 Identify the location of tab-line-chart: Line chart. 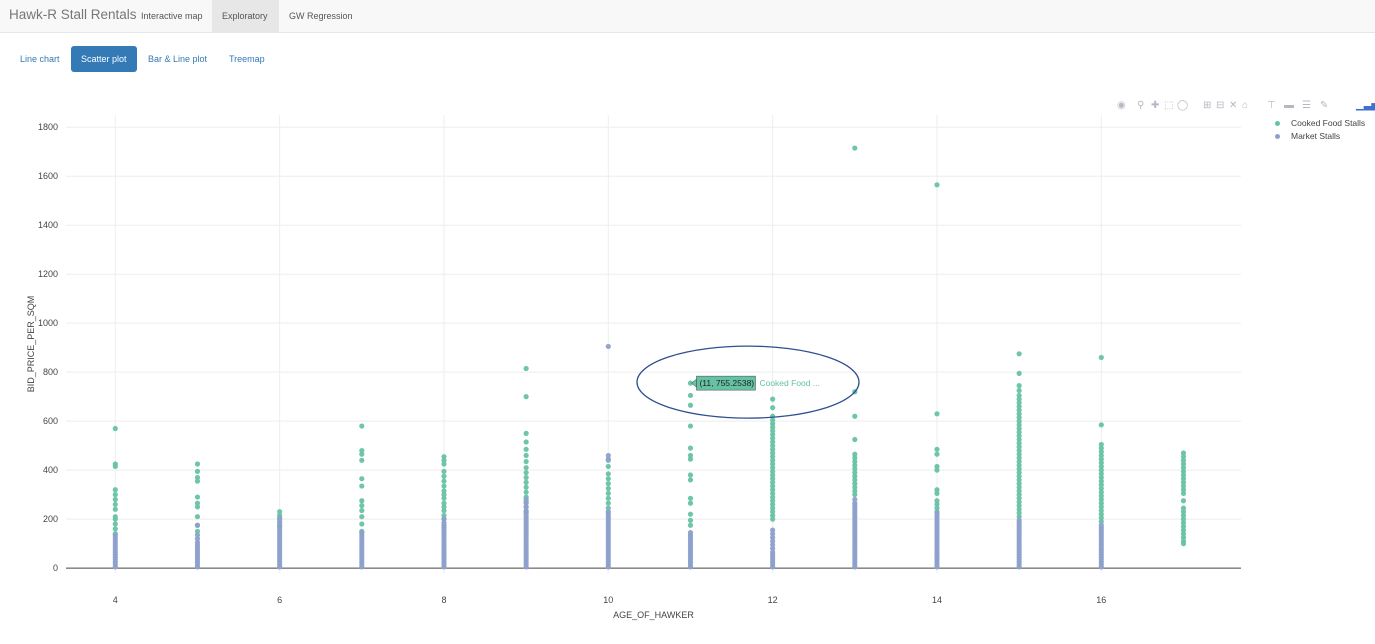
(40, 59).